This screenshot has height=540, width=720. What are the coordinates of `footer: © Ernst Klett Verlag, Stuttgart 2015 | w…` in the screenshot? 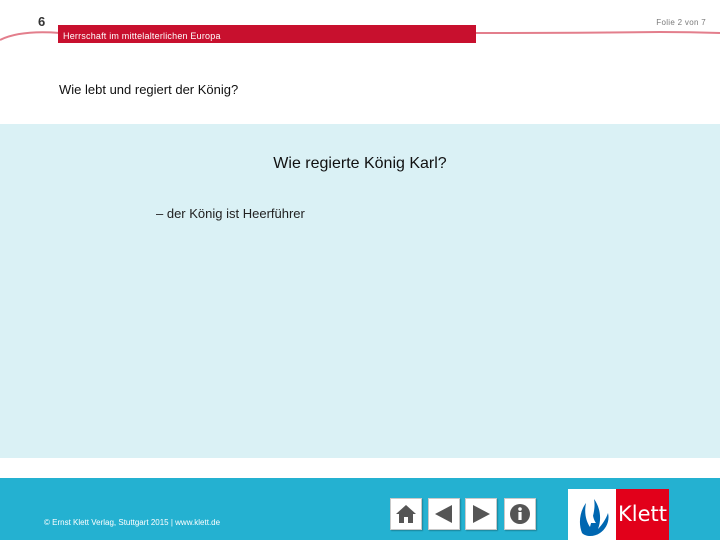 It's located at (360, 509).